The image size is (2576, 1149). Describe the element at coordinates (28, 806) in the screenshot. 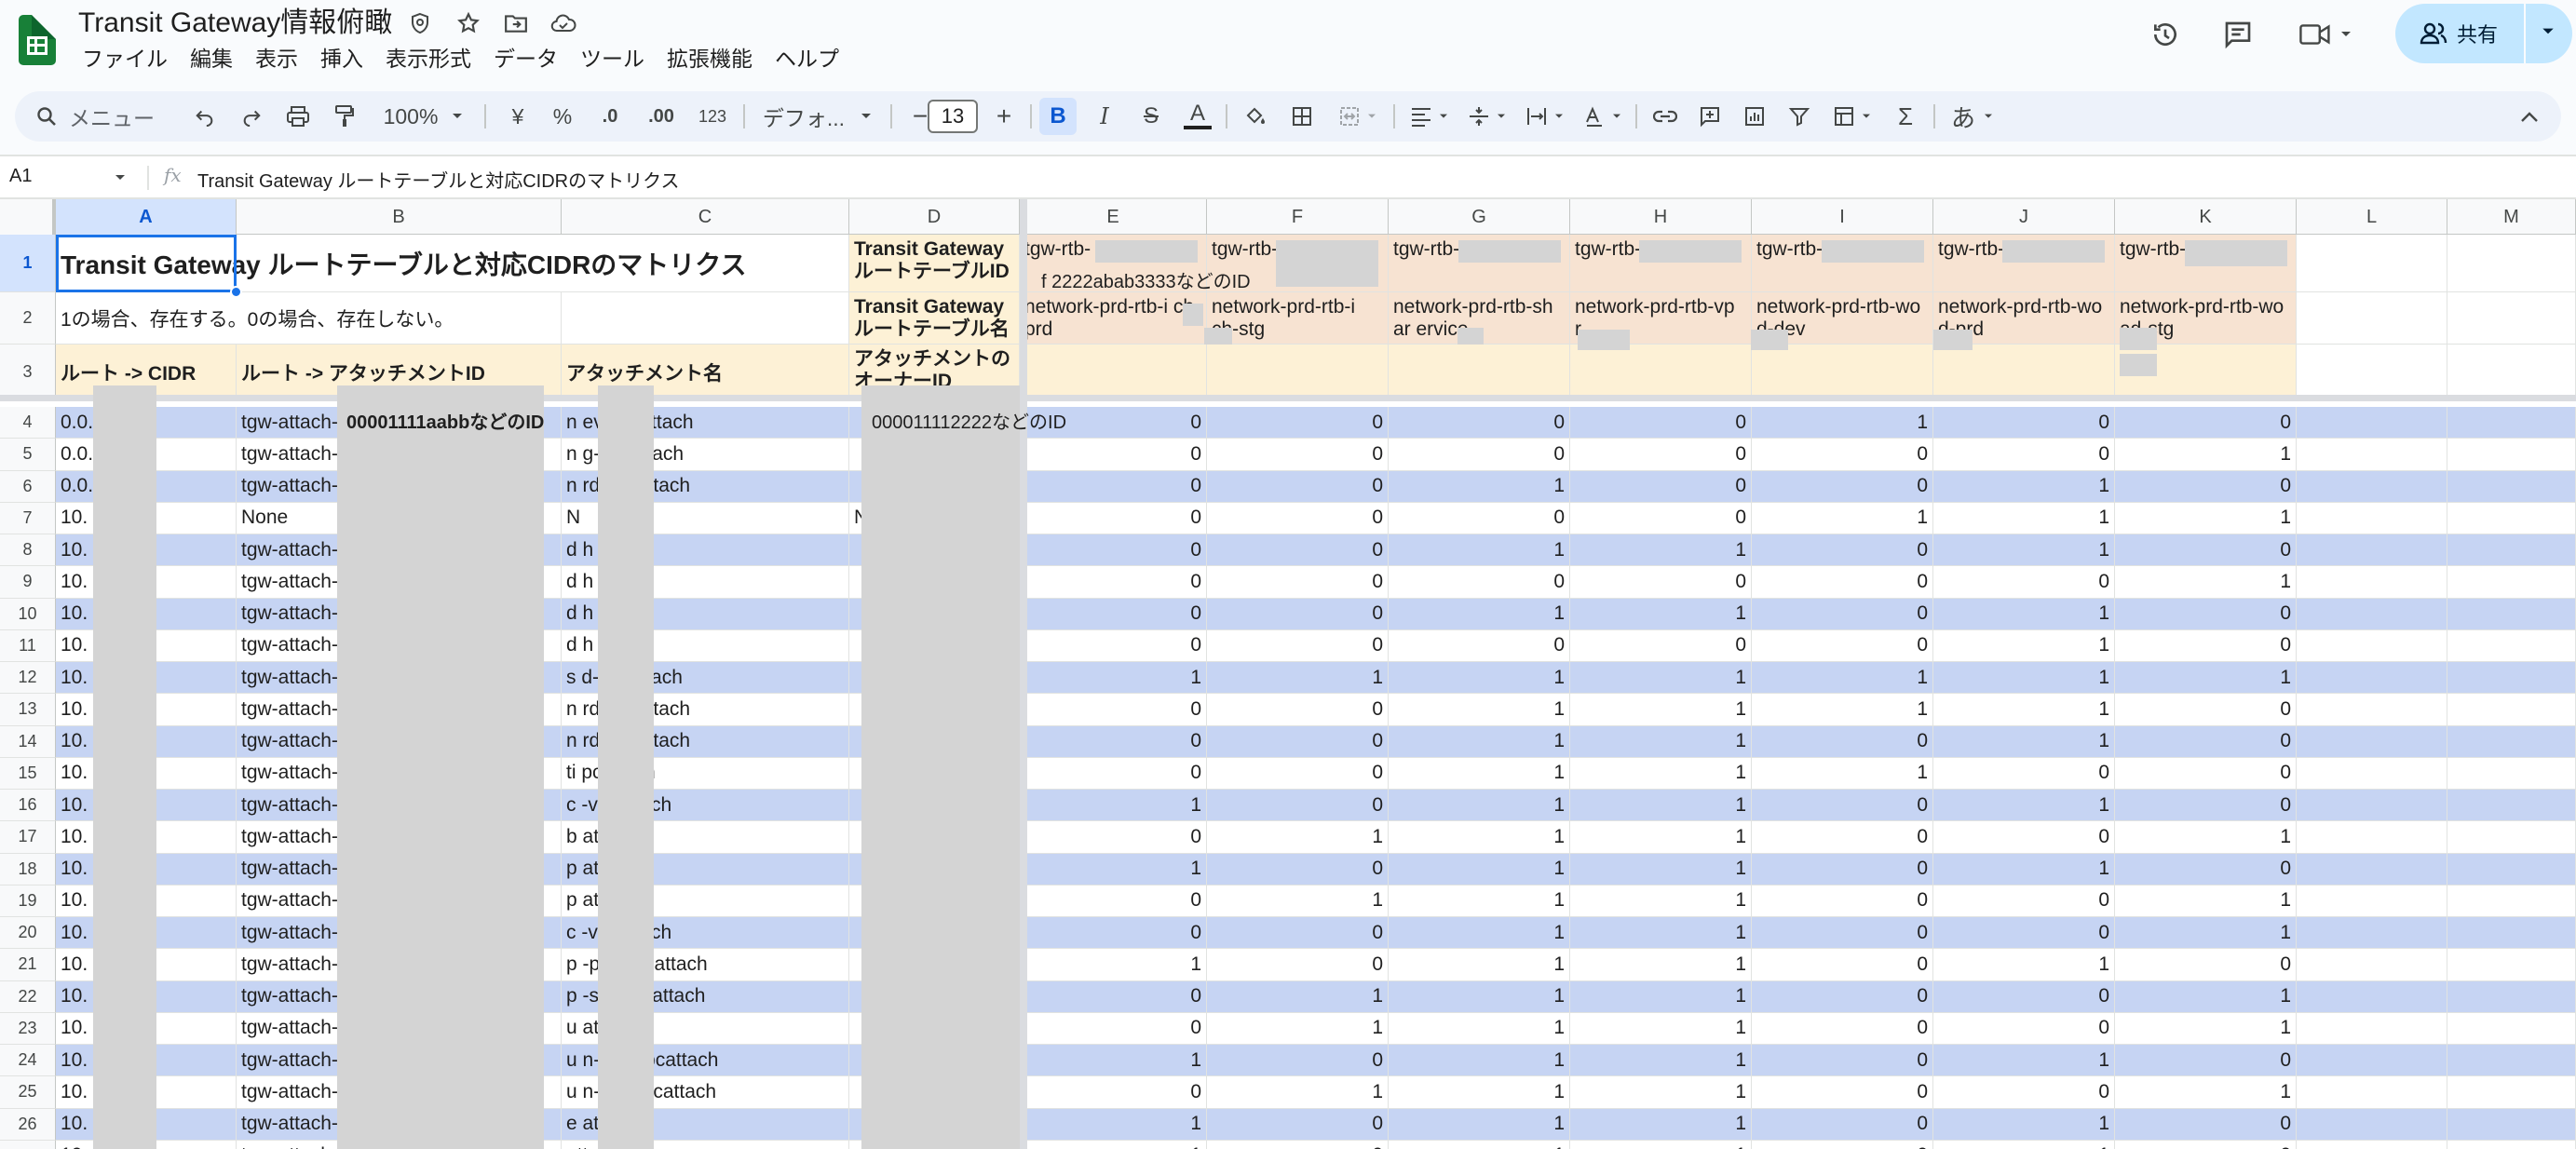

I see `row-header: 16` at that location.